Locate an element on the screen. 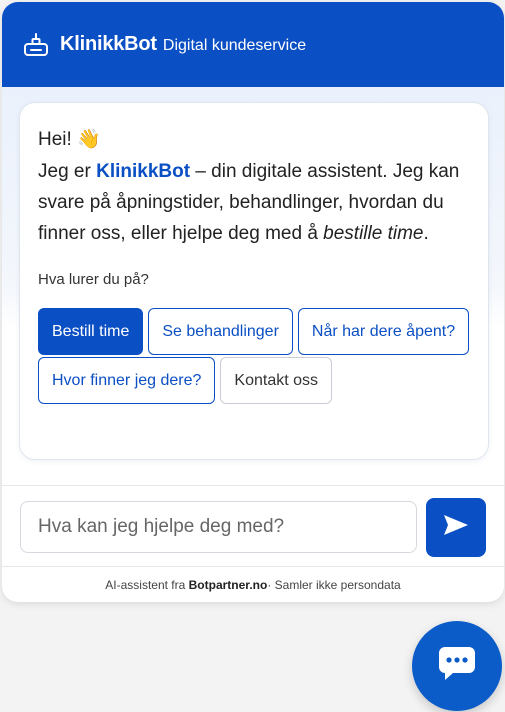 The image size is (505, 712). footer-prefix: AI-assistent fra is located at coordinates (145, 584).